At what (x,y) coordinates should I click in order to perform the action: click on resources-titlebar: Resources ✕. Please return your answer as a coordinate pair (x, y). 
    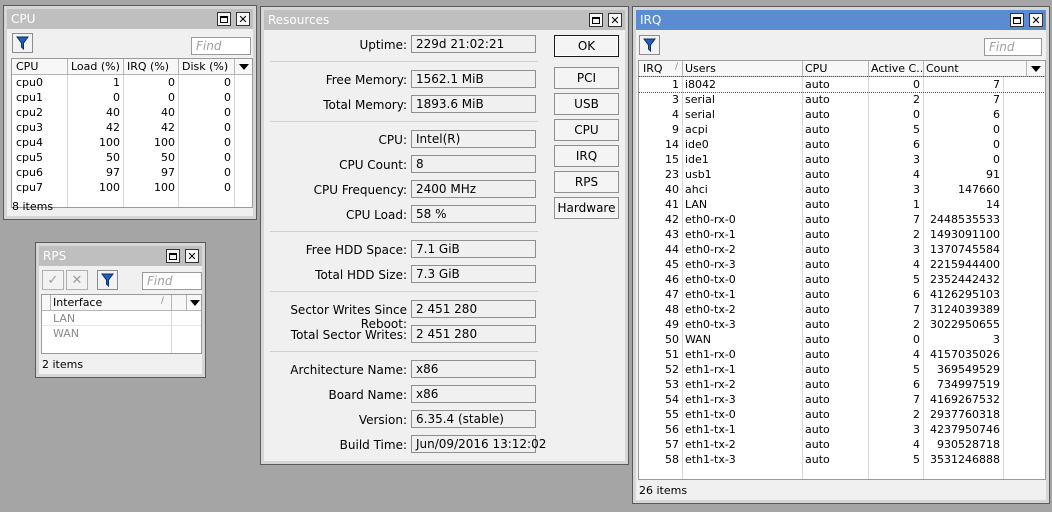
    Looking at the image, I should click on (444, 20).